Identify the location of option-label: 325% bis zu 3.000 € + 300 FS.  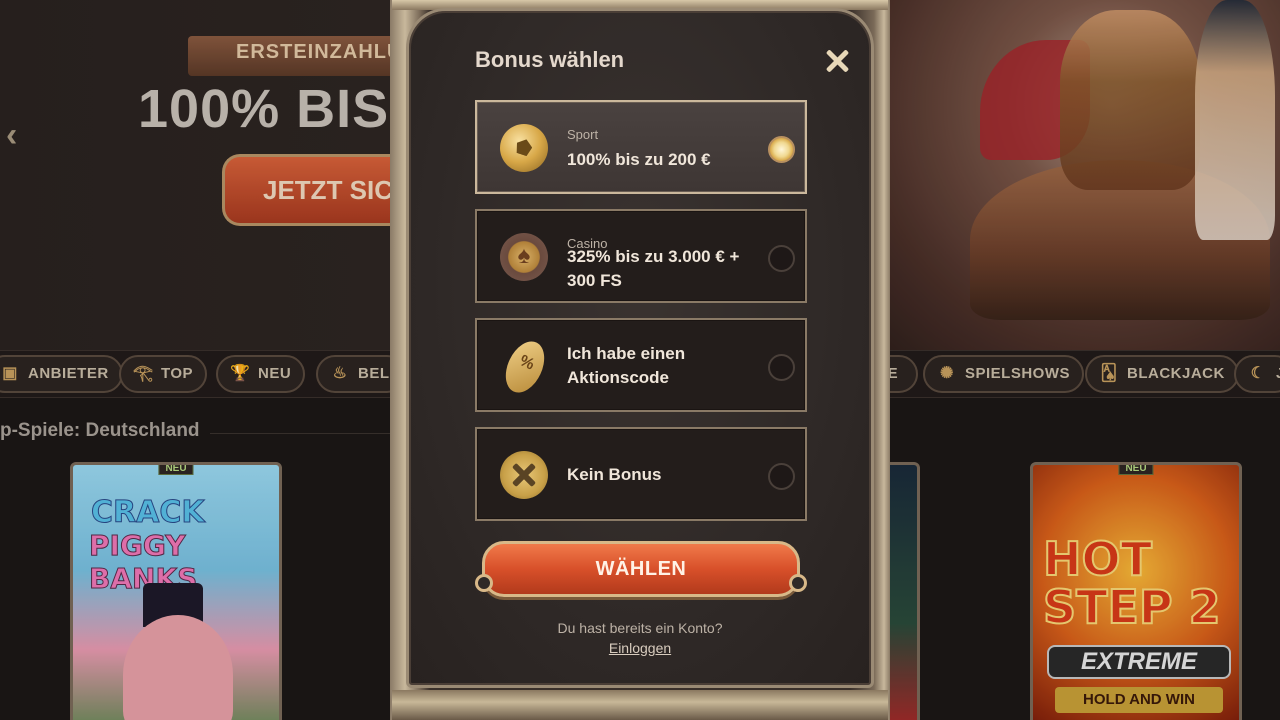
(653, 268).